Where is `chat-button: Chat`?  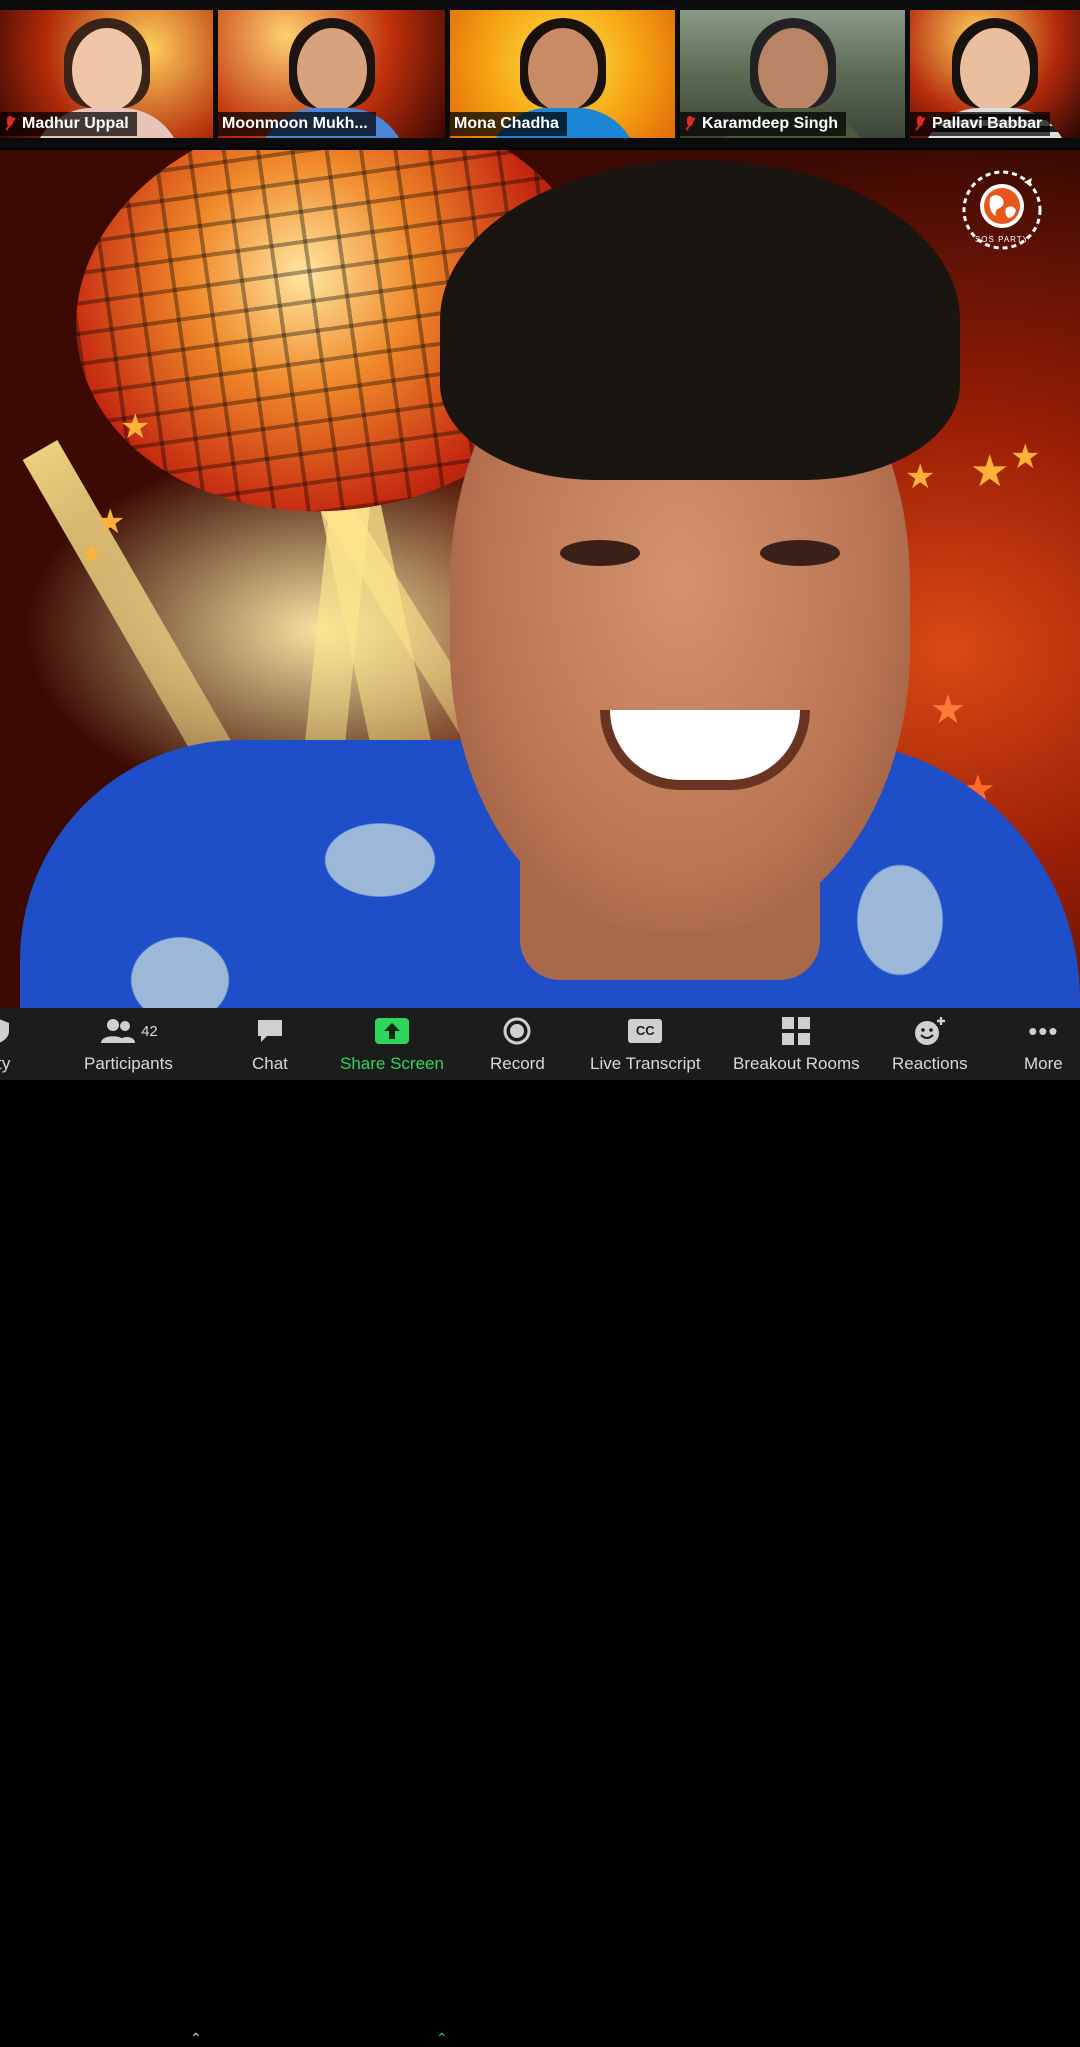
chat-button: Chat is located at coordinates (270, 1045).